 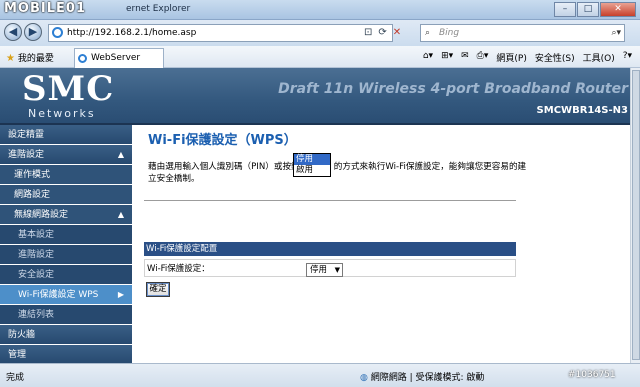 I want to click on sidebar-item-operation-mode: 運作模式, so click(x=66, y=175).